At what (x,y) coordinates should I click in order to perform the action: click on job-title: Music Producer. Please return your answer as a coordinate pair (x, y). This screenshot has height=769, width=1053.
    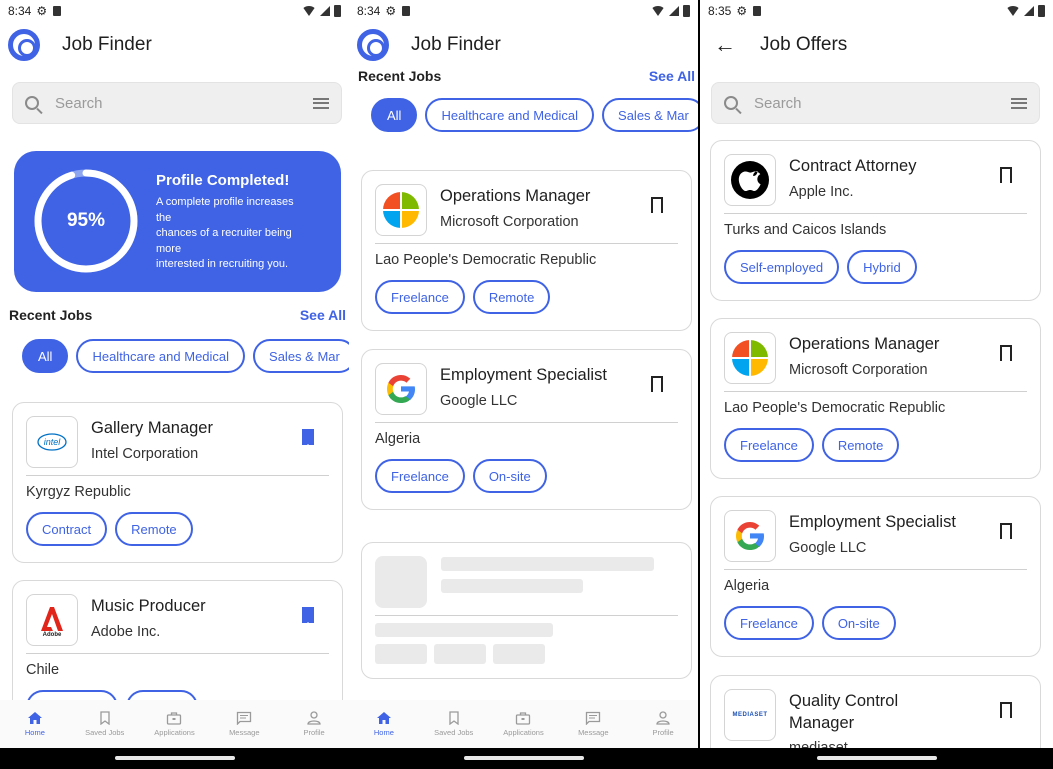
    Looking at the image, I should click on (148, 606).